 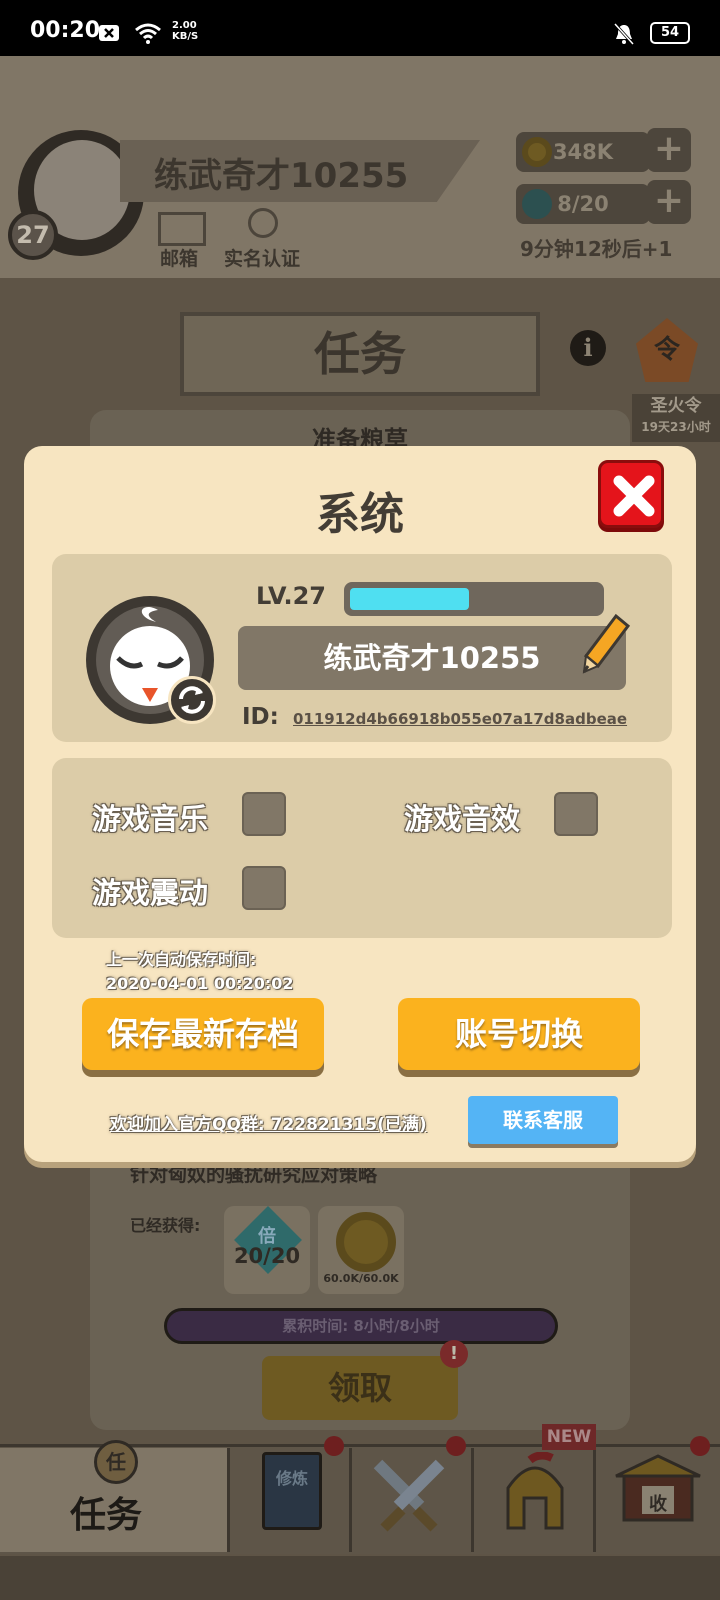 What do you see at coordinates (200, 983) in the screenshot?
I see `autosave-time: 2020-04-01 00:20:02` at bounding box center [200, 983].